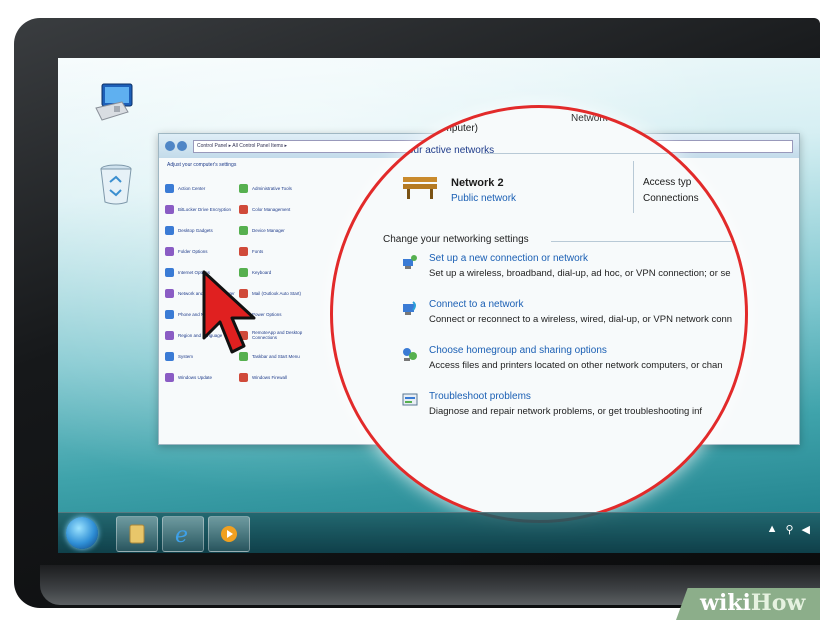 Image resolution: width=820 pixels, height=620 pixels. I want to click on control-panel-item-label: BitLocker Drive Encryption, so click(205, 209).